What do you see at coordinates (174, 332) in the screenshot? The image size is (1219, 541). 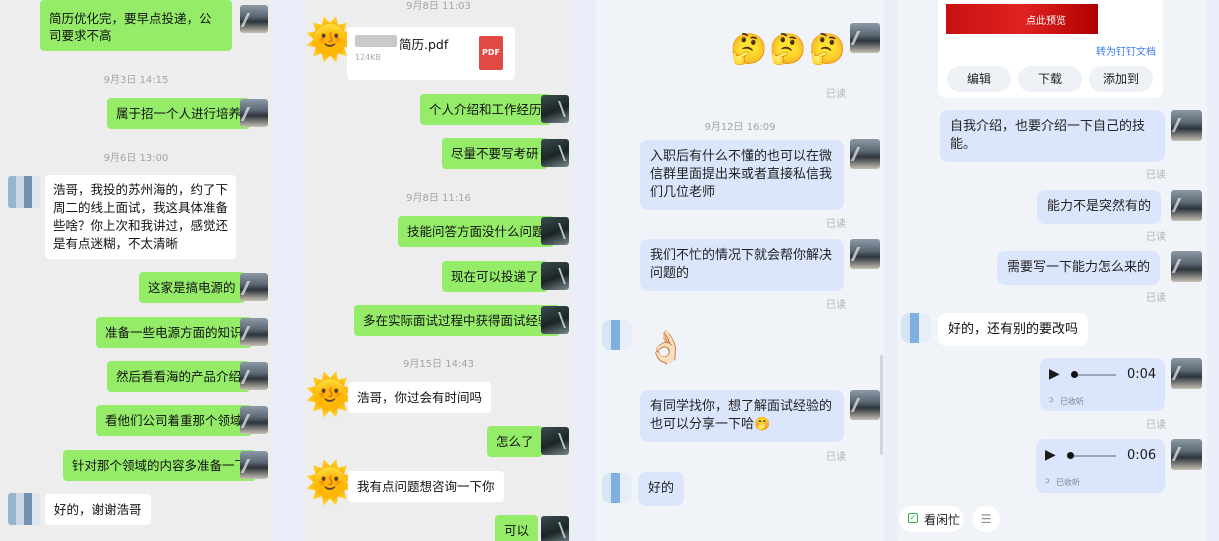 I see `message-bubble: 准备一些电源方面的知识` at bounding box center [174, 332].